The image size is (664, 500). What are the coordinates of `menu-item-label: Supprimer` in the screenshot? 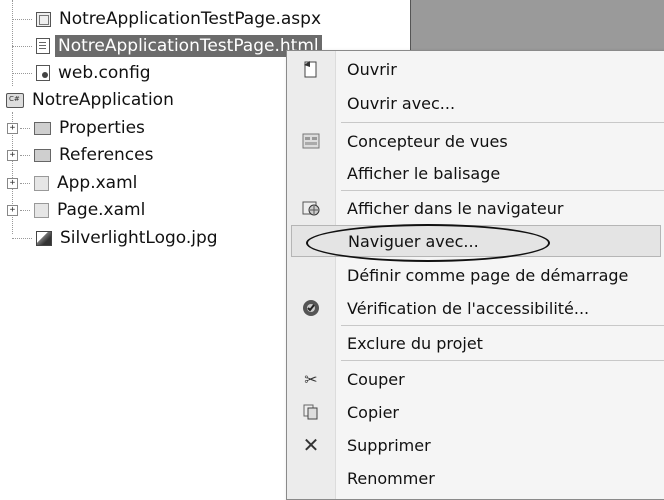 It's located at (389, 445).